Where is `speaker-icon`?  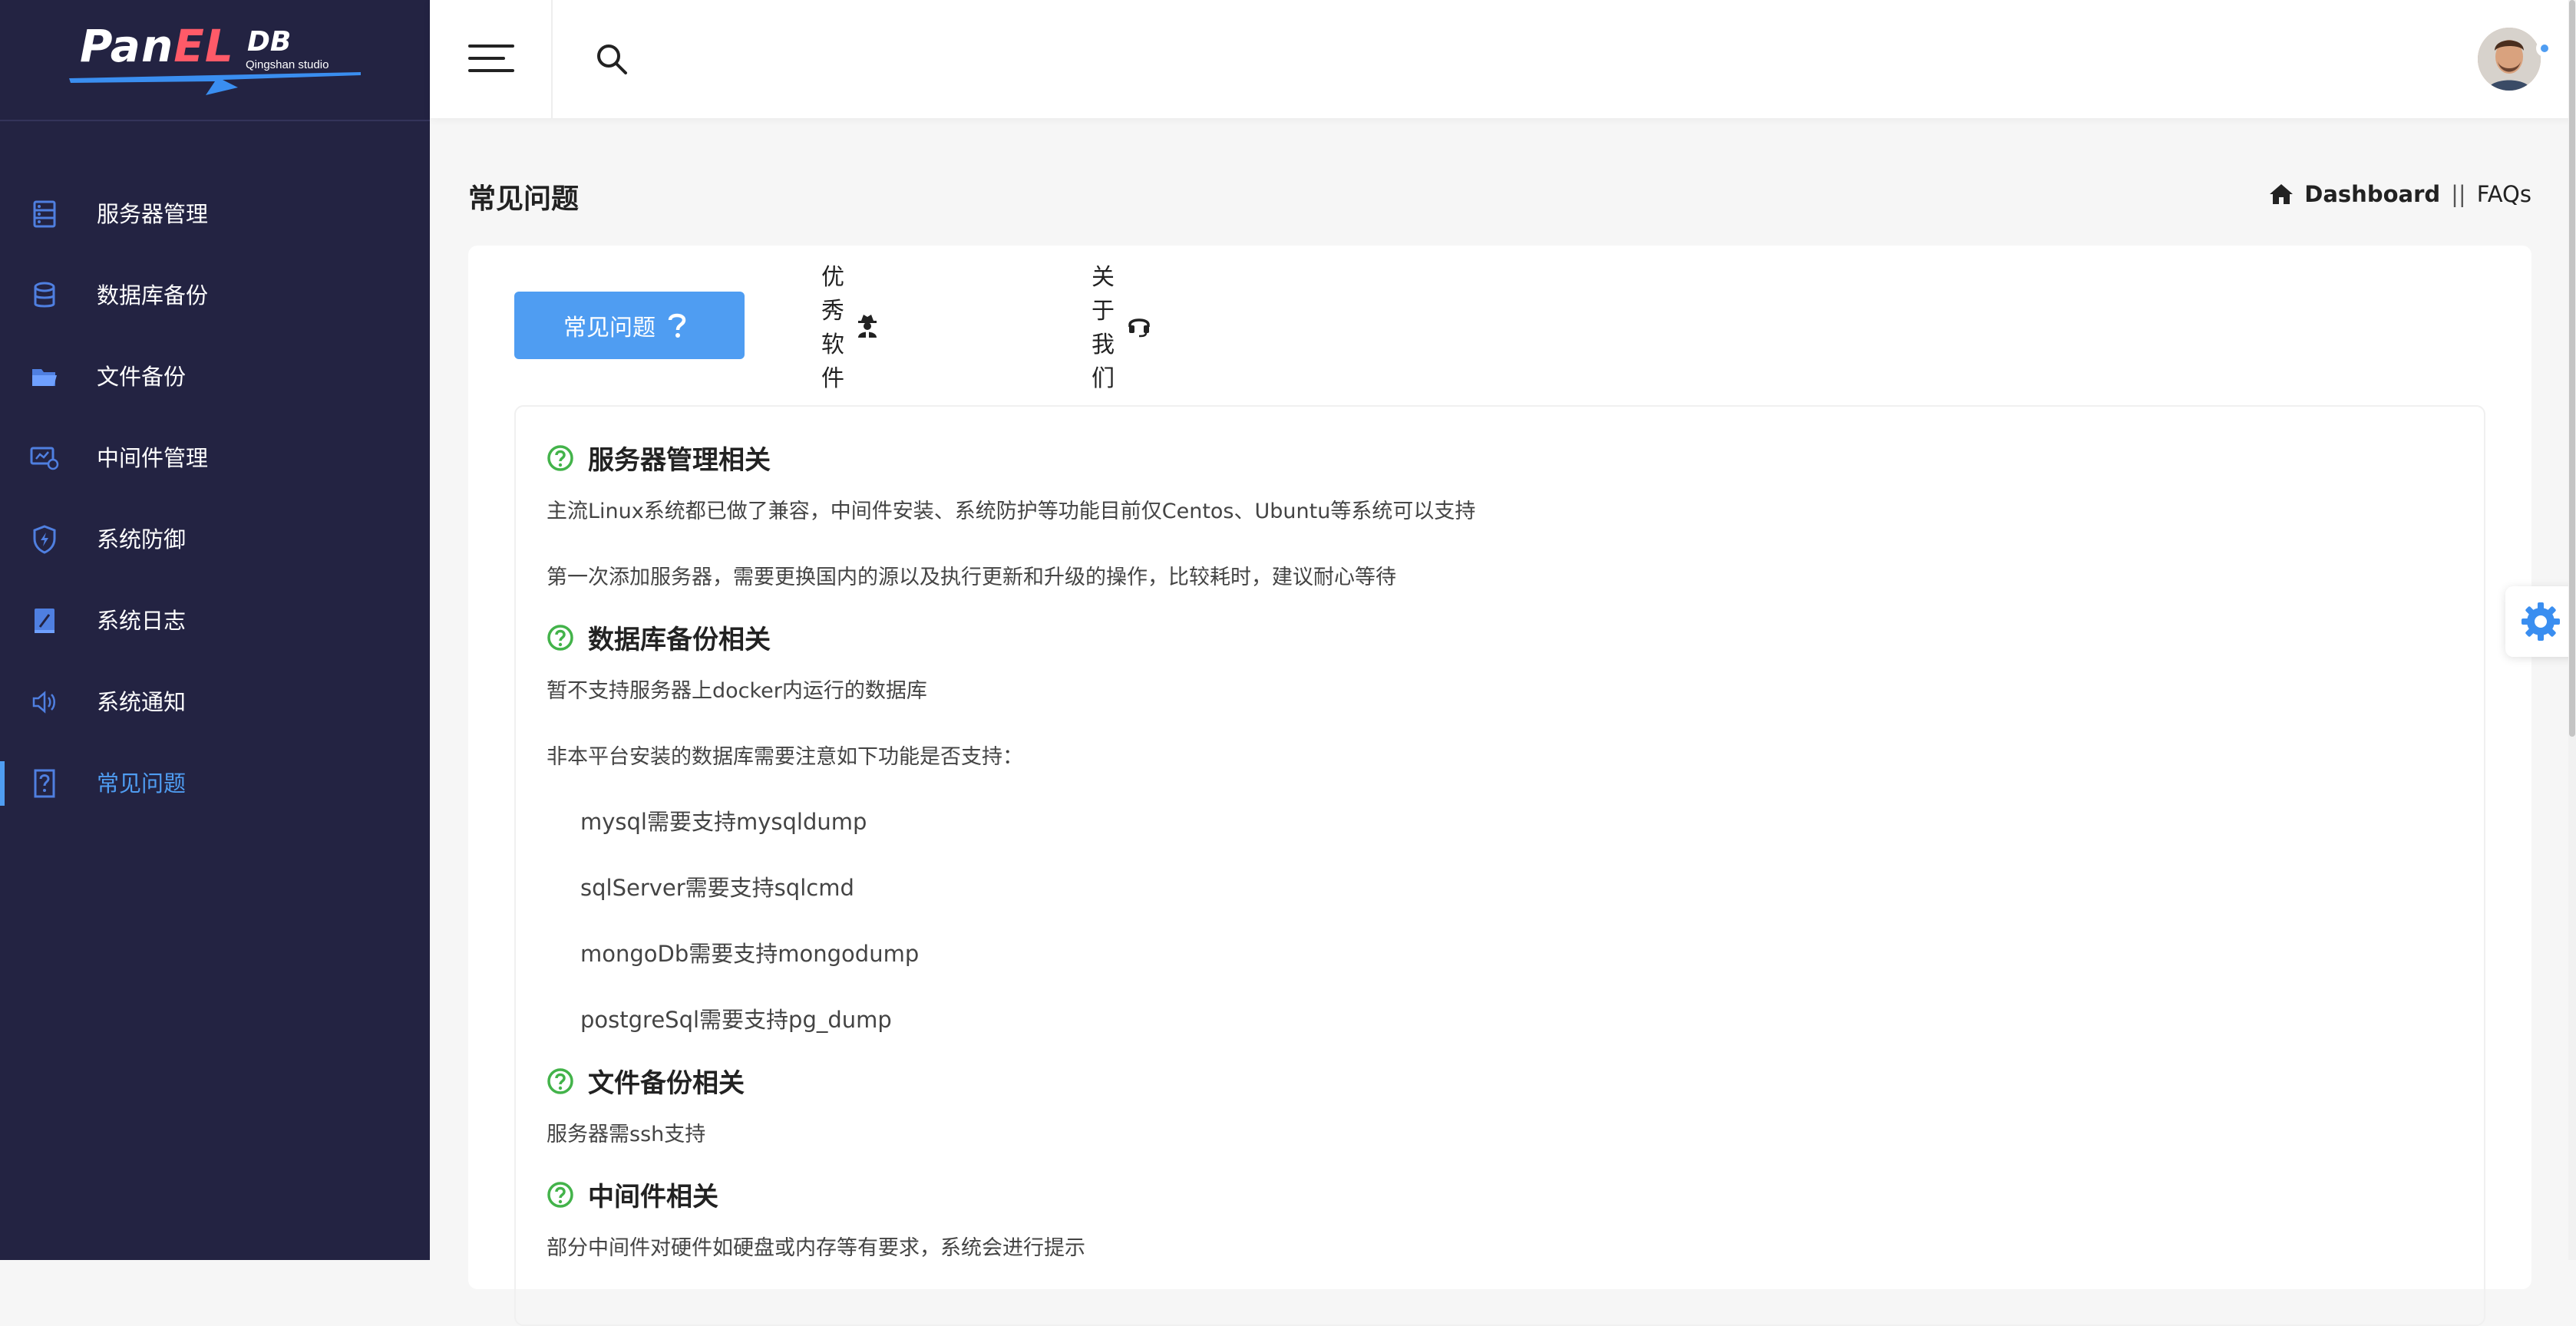 speaker-icon is located at coordinates (44, 702).